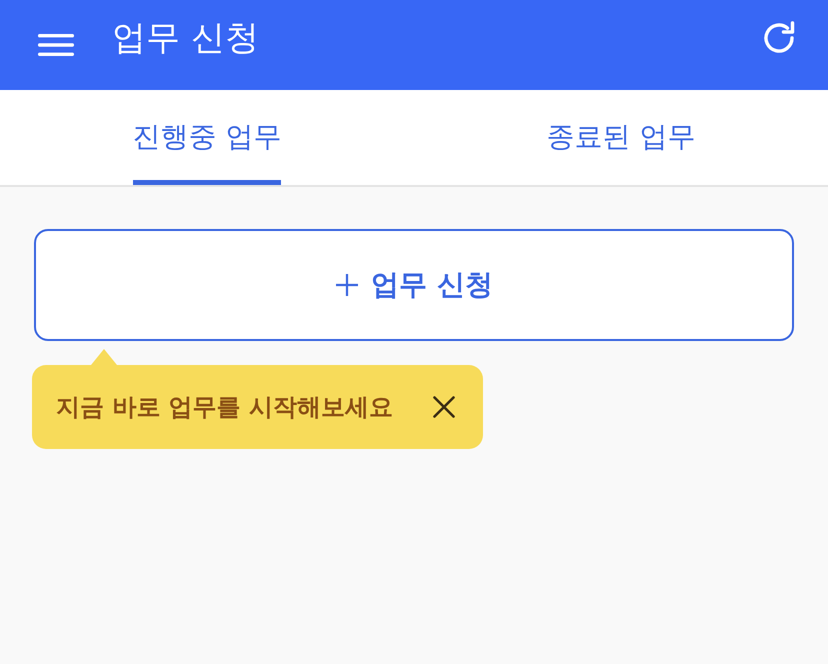 The image size is (828, 664). What do you see at coordinates (225, 407) in the screenshot?
I see `tooltip-text: 지금 바로 업무를 시작해보세요` at bounding box center [225, 407].